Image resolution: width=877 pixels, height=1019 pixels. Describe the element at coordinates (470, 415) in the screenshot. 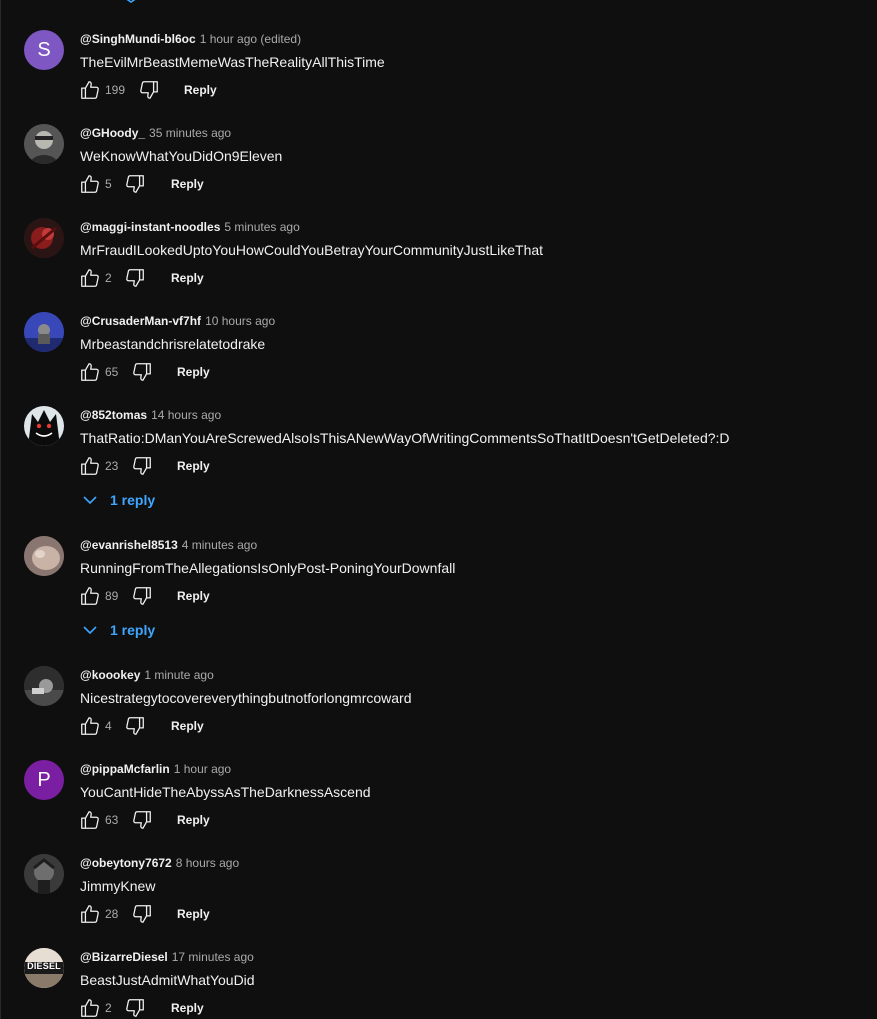

I see `comment-header: @852tomas 14 hours ago` at that location.